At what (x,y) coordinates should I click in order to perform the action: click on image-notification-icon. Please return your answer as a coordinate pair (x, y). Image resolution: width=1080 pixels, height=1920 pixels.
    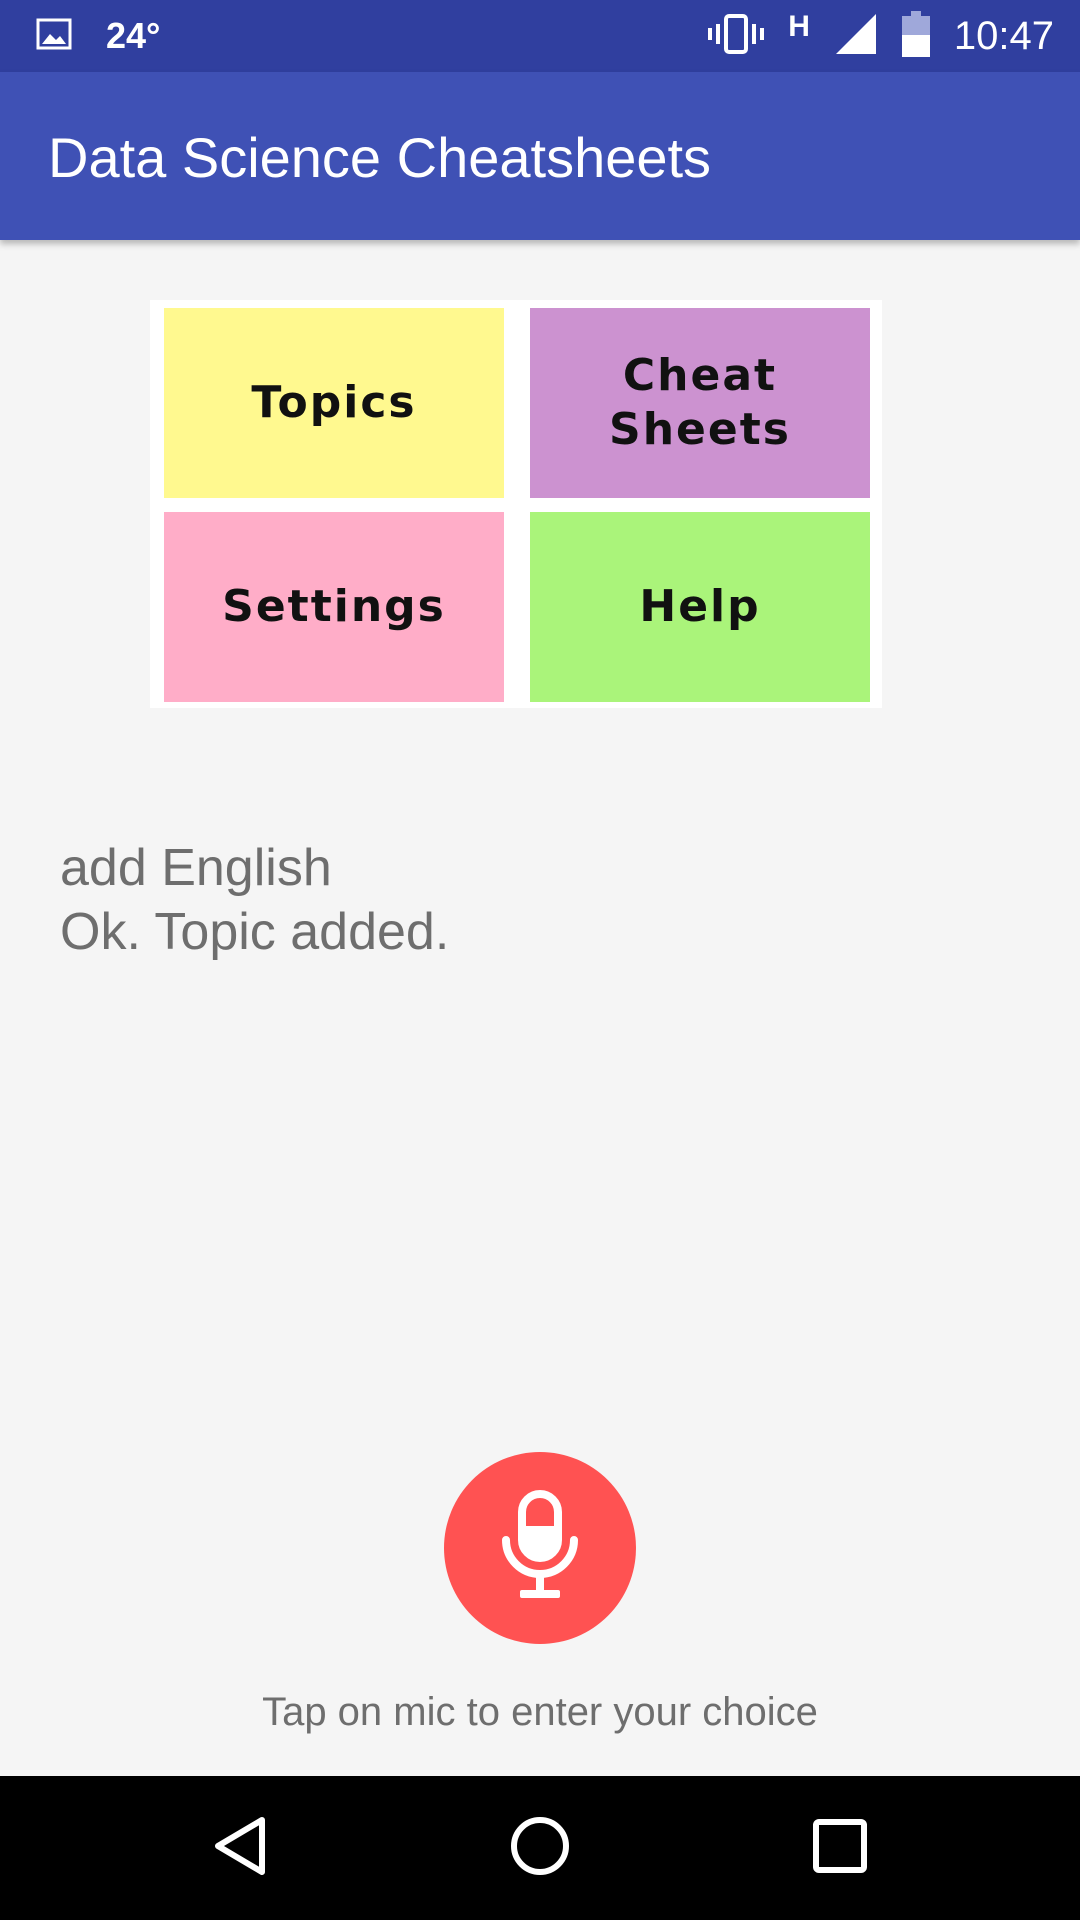
    Looking at the image, I should click on (54, 36).